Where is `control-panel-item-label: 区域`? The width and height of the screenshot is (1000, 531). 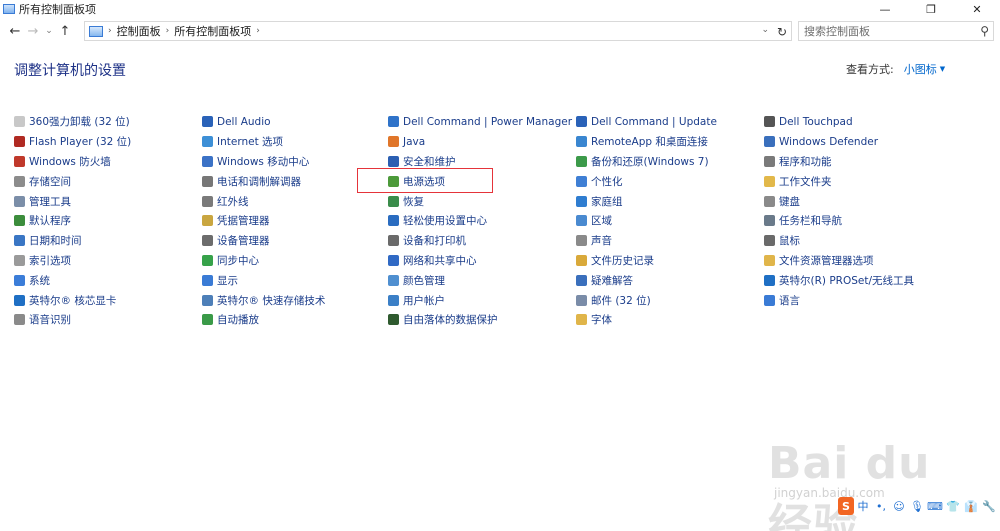
control-panel-item-label: 区域 is located at coordinates (601, 220).